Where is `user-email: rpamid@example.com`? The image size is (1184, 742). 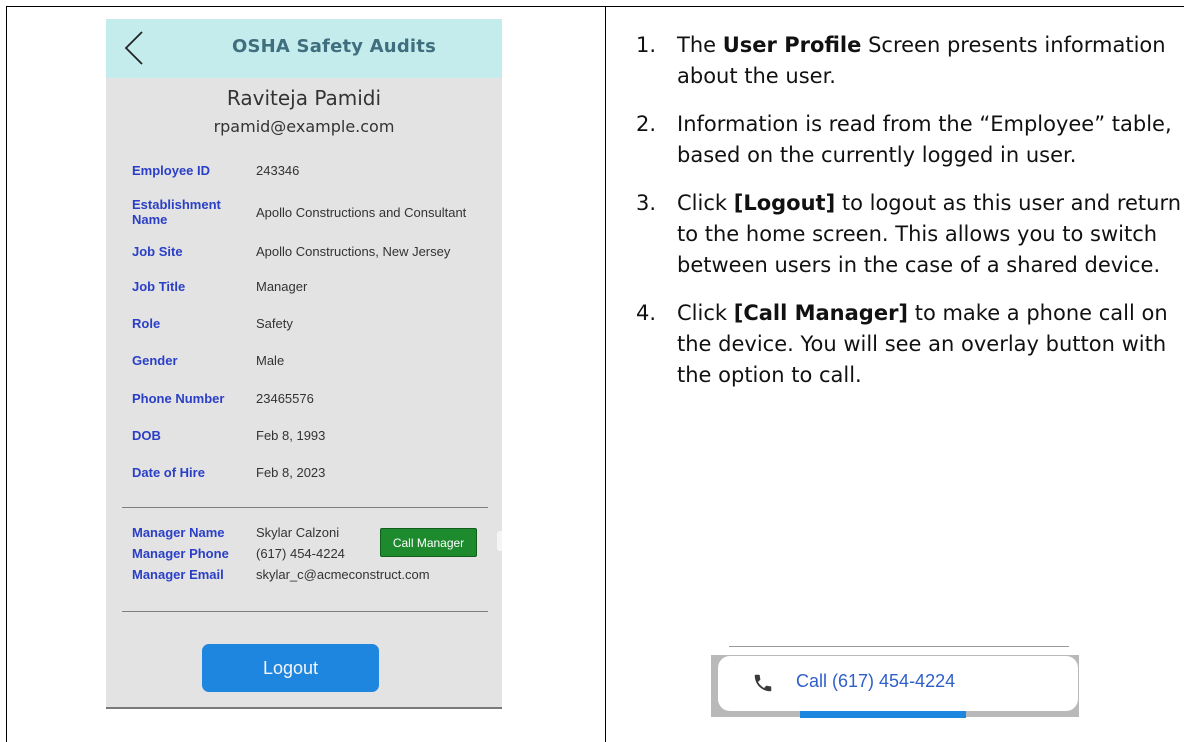 user-email: rpamid@example.com is located at coordinates (304, 126).